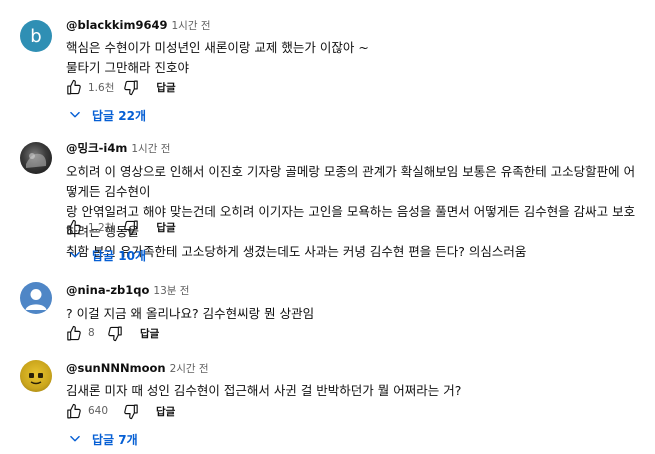  What do you see at coordinates (119, 411) in the screenshot?
I see `comment-actions: 640 답글` at bounding box center [119, 411].